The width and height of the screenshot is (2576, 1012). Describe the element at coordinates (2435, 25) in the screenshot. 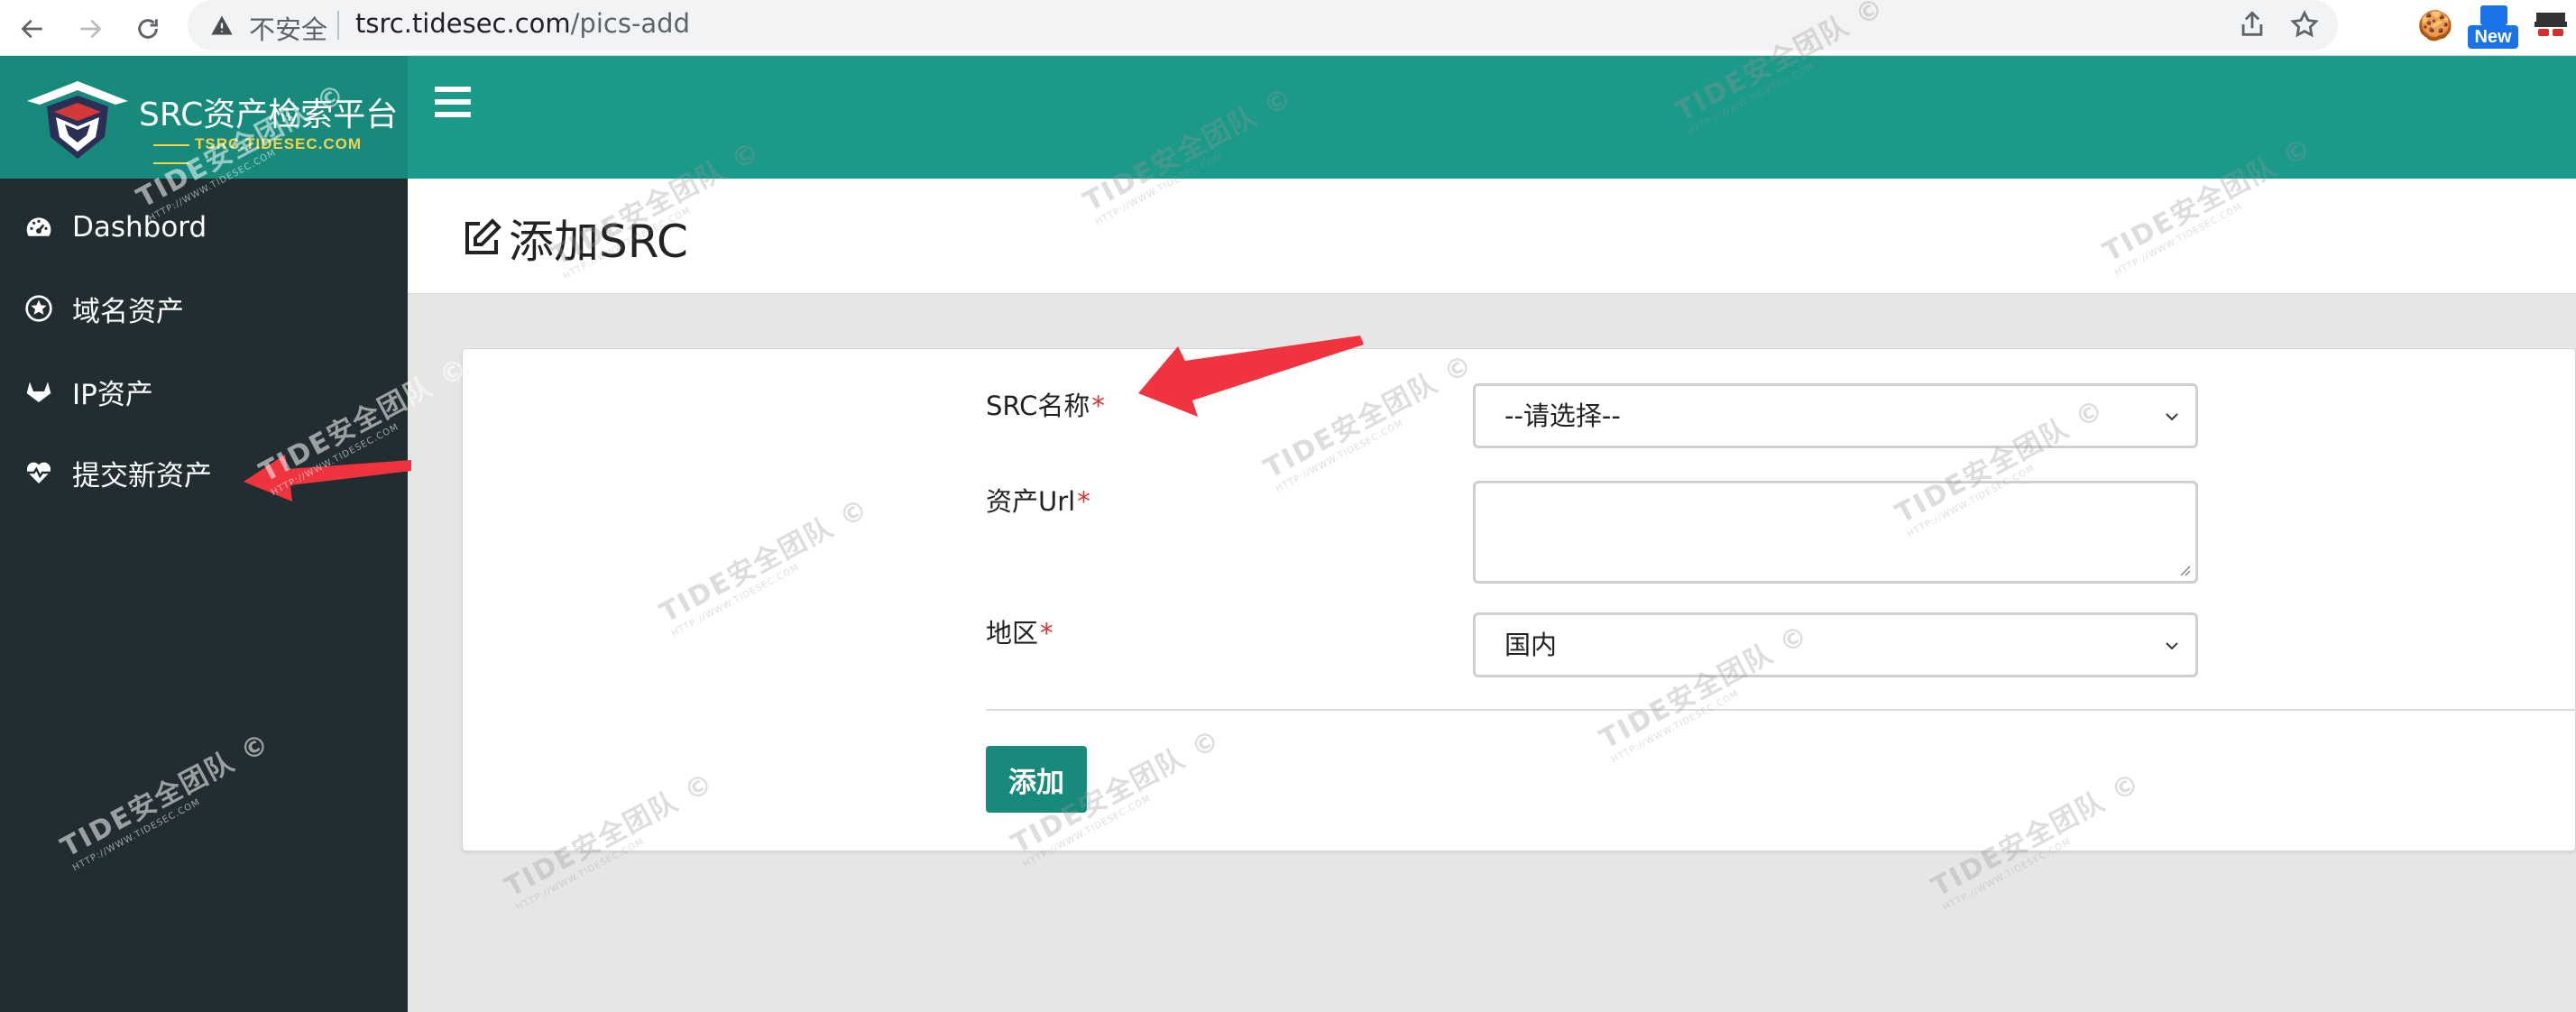

I see `cookie-extension-icon: 🍪` at that location.